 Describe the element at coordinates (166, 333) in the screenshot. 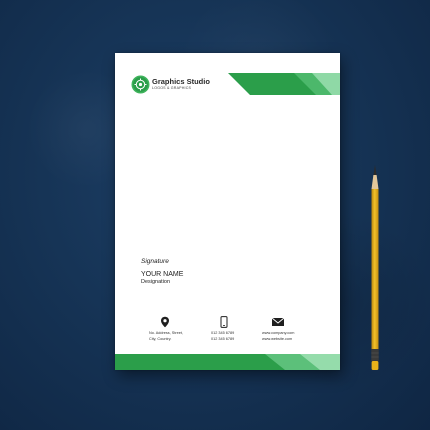

I see `address-line1: No. Address, Street,` at that location.